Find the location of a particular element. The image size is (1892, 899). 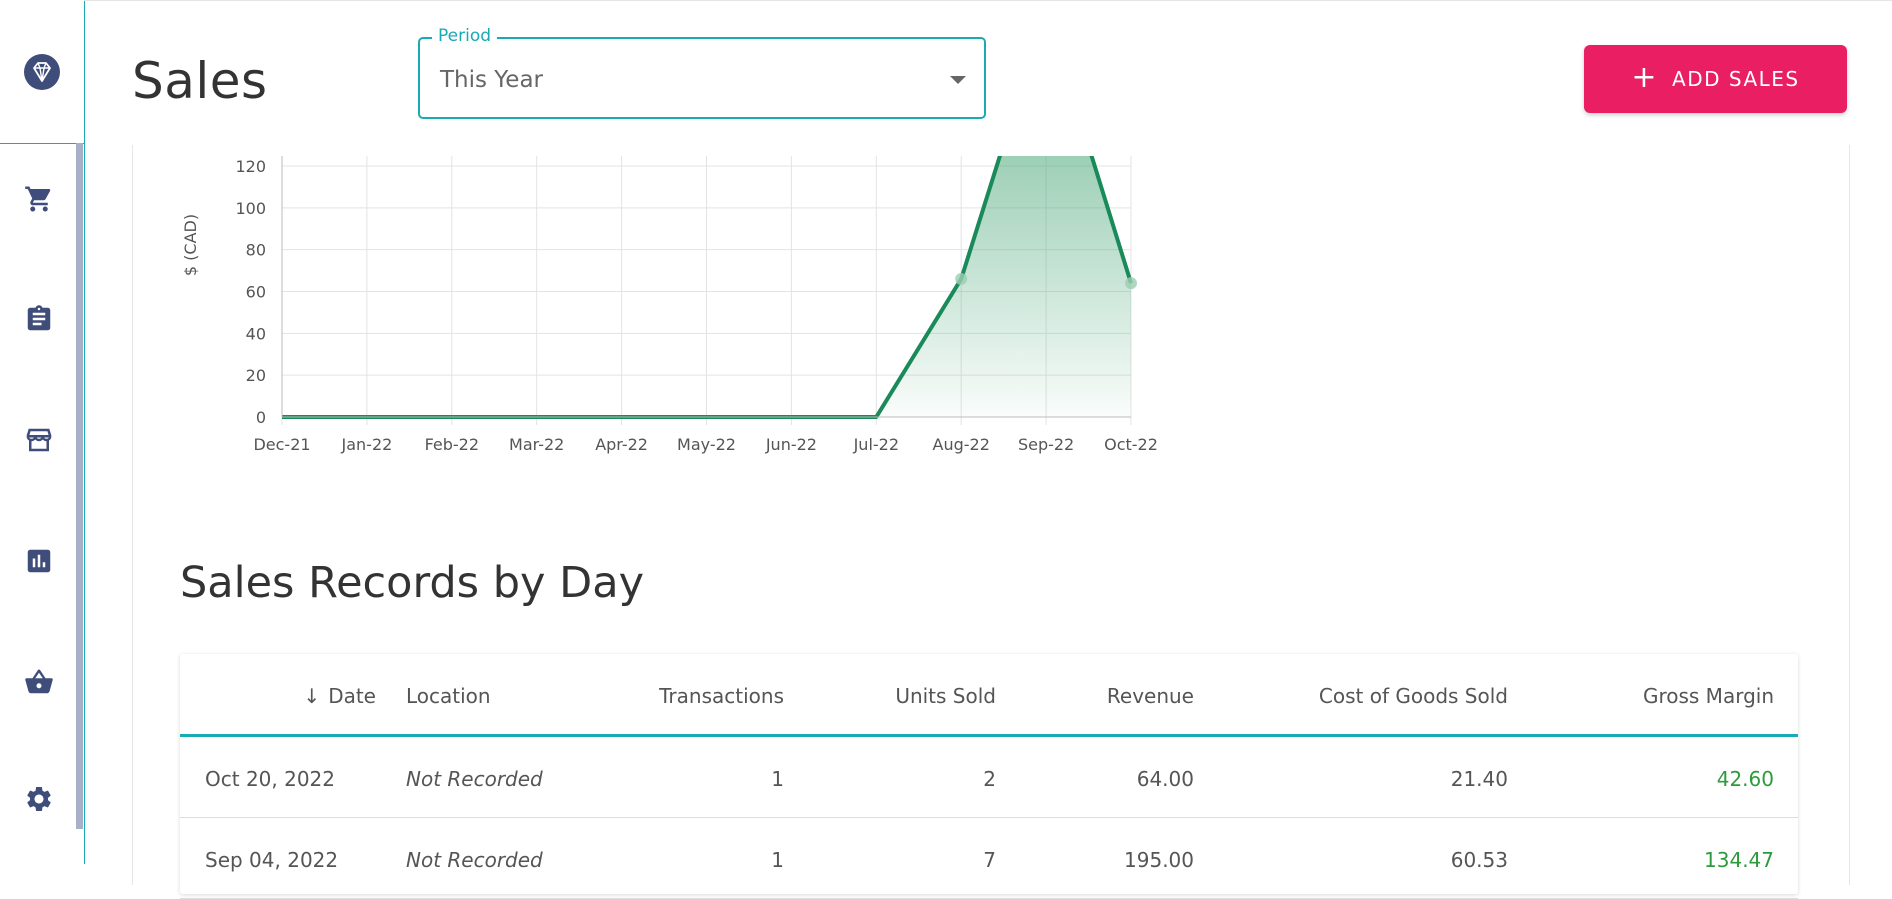

page-title: Sales is located at coordinates (200, 81).